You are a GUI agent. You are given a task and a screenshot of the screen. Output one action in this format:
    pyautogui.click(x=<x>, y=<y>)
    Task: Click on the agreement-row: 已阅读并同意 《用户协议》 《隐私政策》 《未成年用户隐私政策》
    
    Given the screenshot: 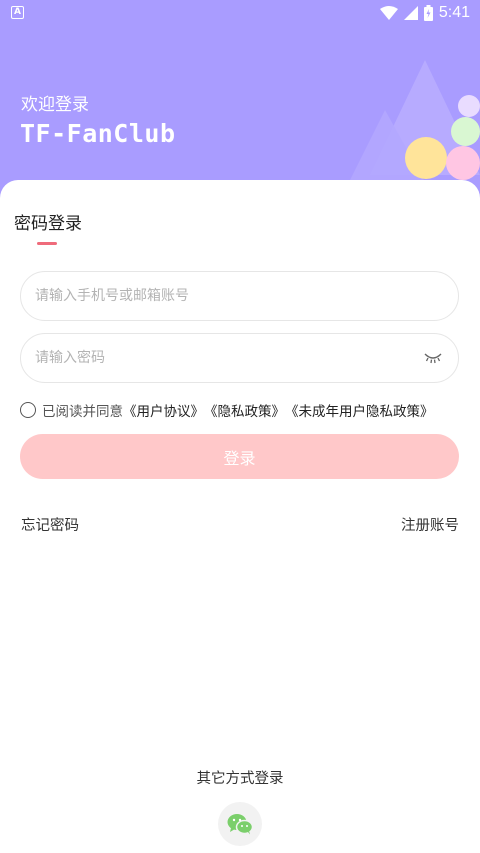 What is the action you would take?
    pyautogui.click(x=227, y=410)
    